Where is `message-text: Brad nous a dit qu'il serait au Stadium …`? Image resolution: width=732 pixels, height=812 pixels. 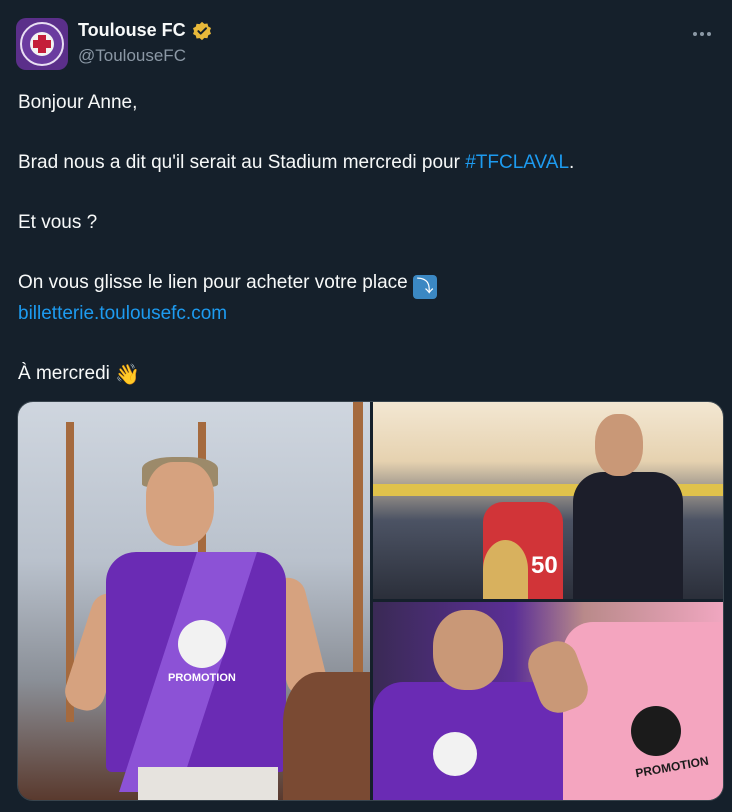 message-text: Brad nous a dit qu'il serait au Stadium … is located at coordinates (242, 162).